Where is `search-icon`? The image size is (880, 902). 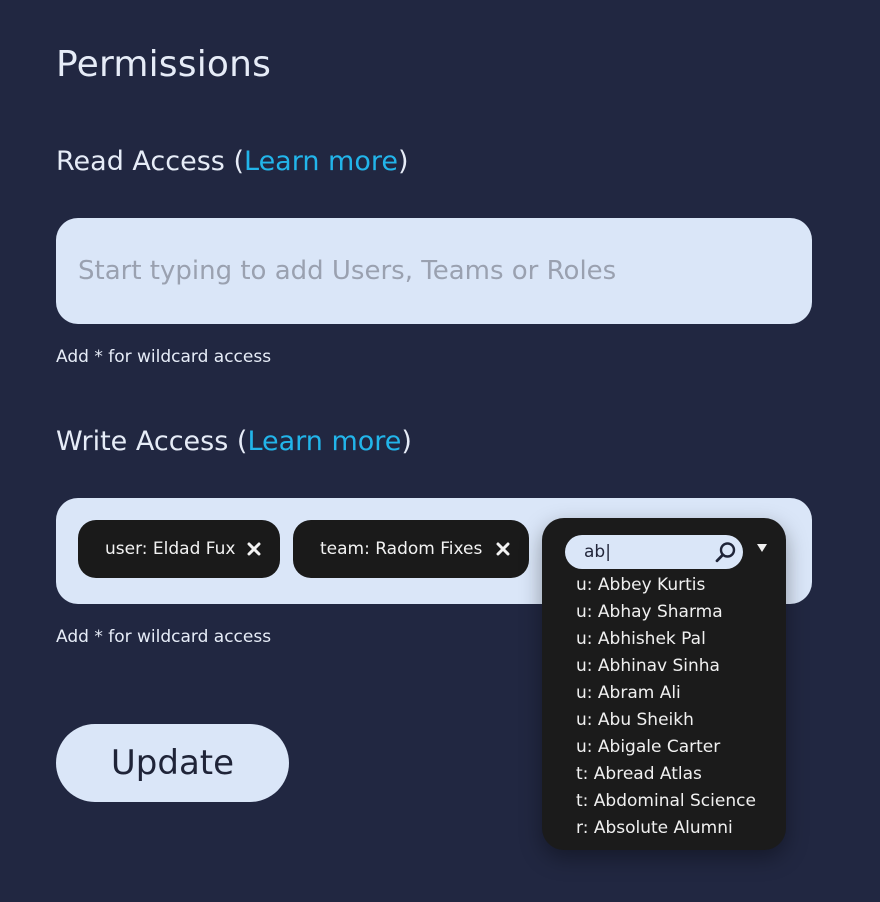
search-icon is located at coordinates (725, 552).